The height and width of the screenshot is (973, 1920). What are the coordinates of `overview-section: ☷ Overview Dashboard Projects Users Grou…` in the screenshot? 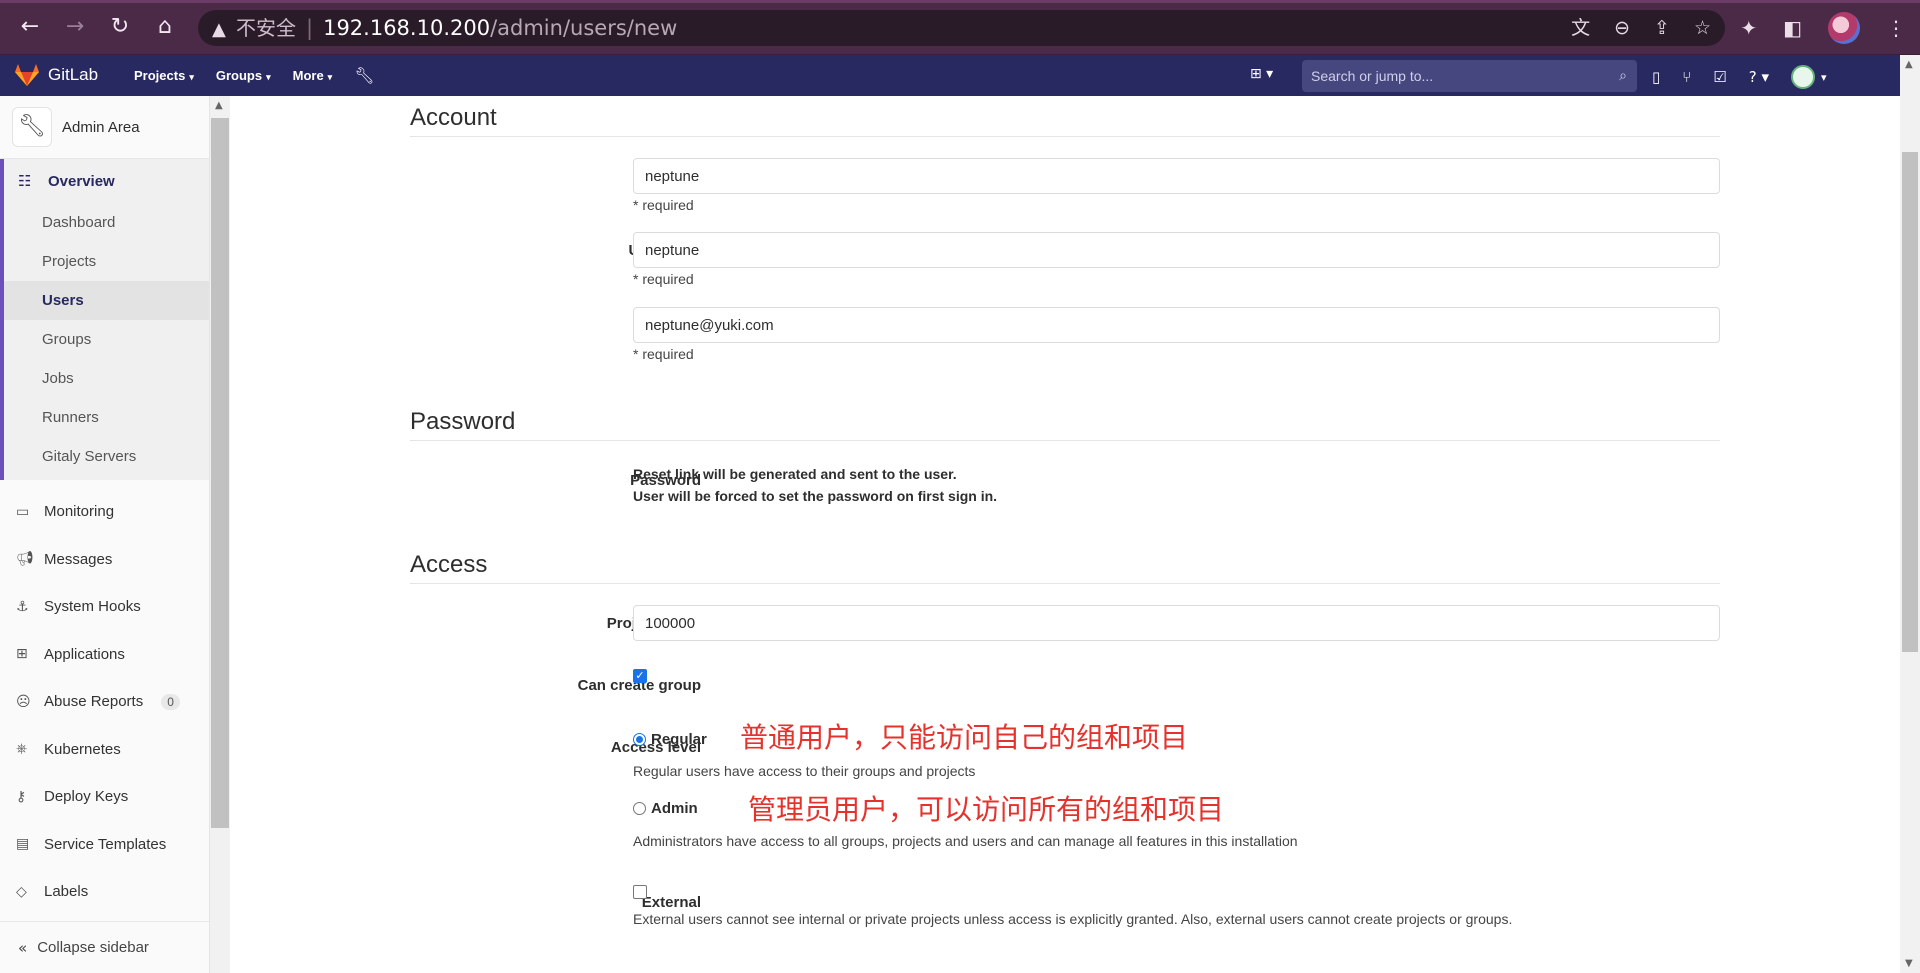 It's located at (104, 319).